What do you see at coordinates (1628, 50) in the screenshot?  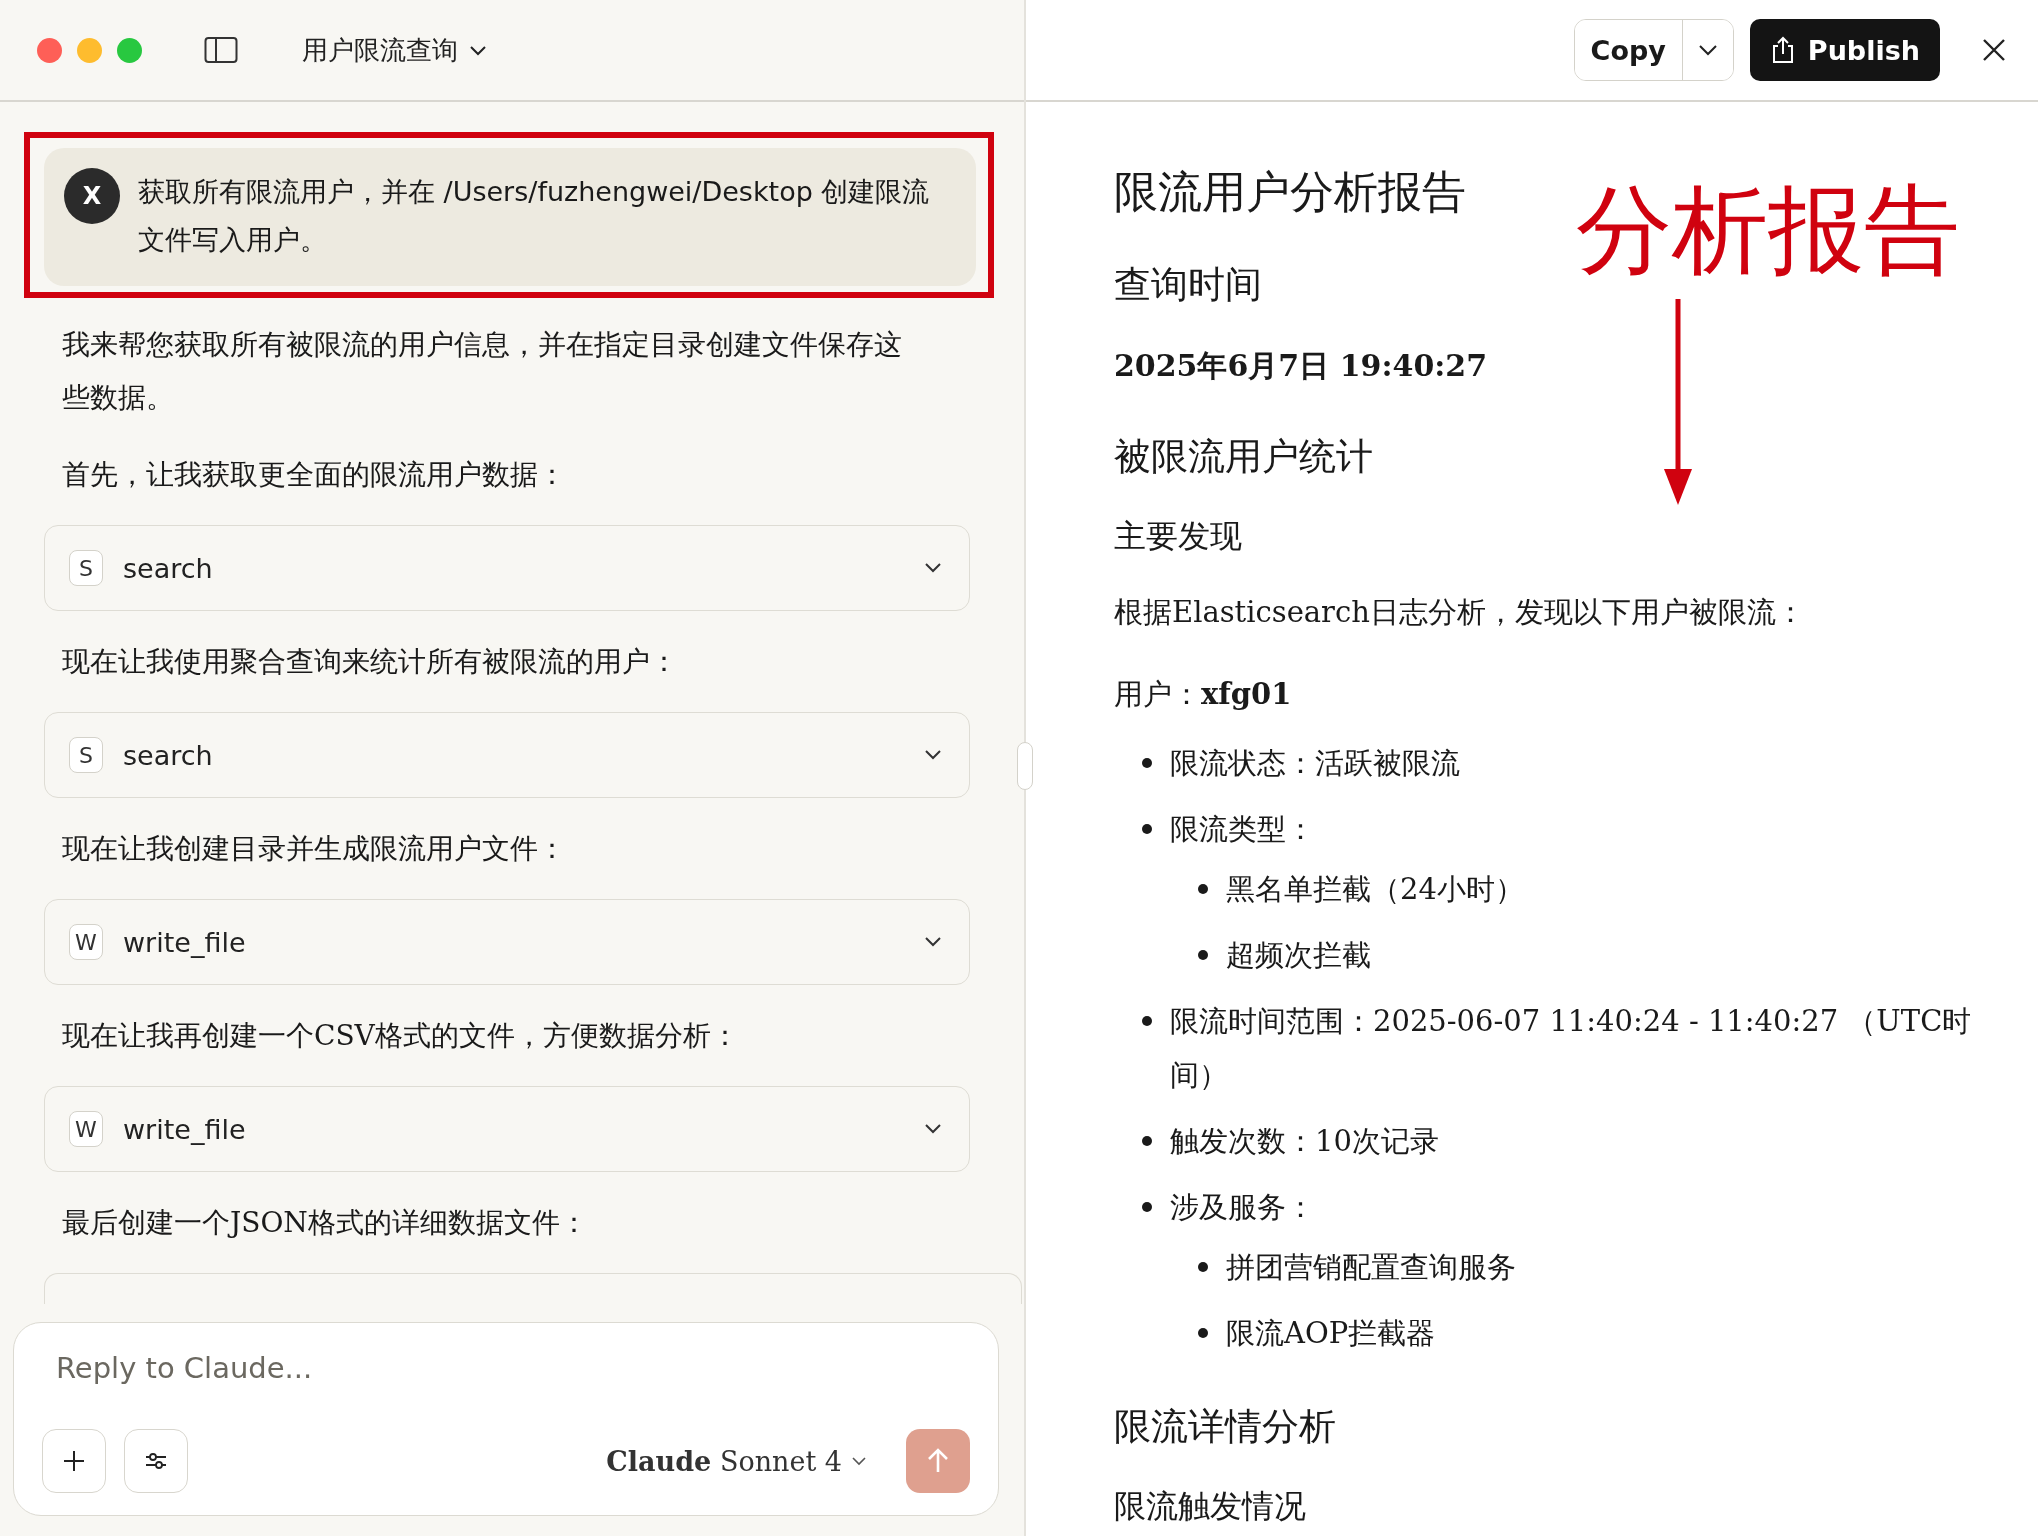 I see `copy-button: Copy` at bounding box center [1628, 50].